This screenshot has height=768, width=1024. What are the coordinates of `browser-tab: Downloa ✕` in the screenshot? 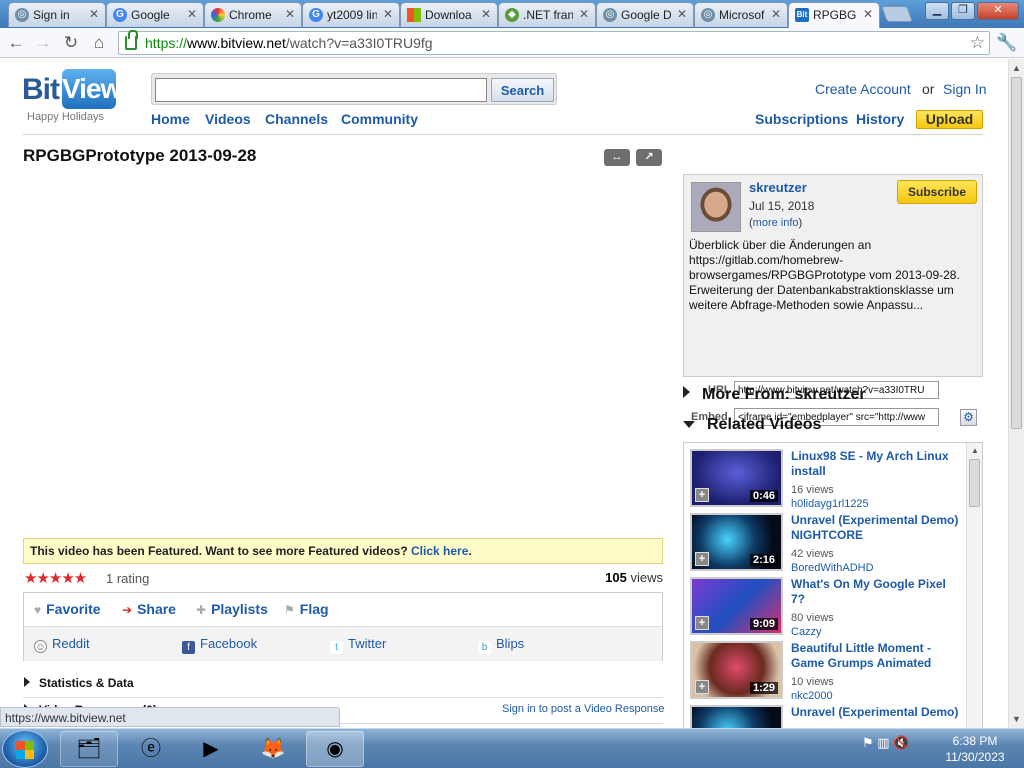 It's located at (449, 14).